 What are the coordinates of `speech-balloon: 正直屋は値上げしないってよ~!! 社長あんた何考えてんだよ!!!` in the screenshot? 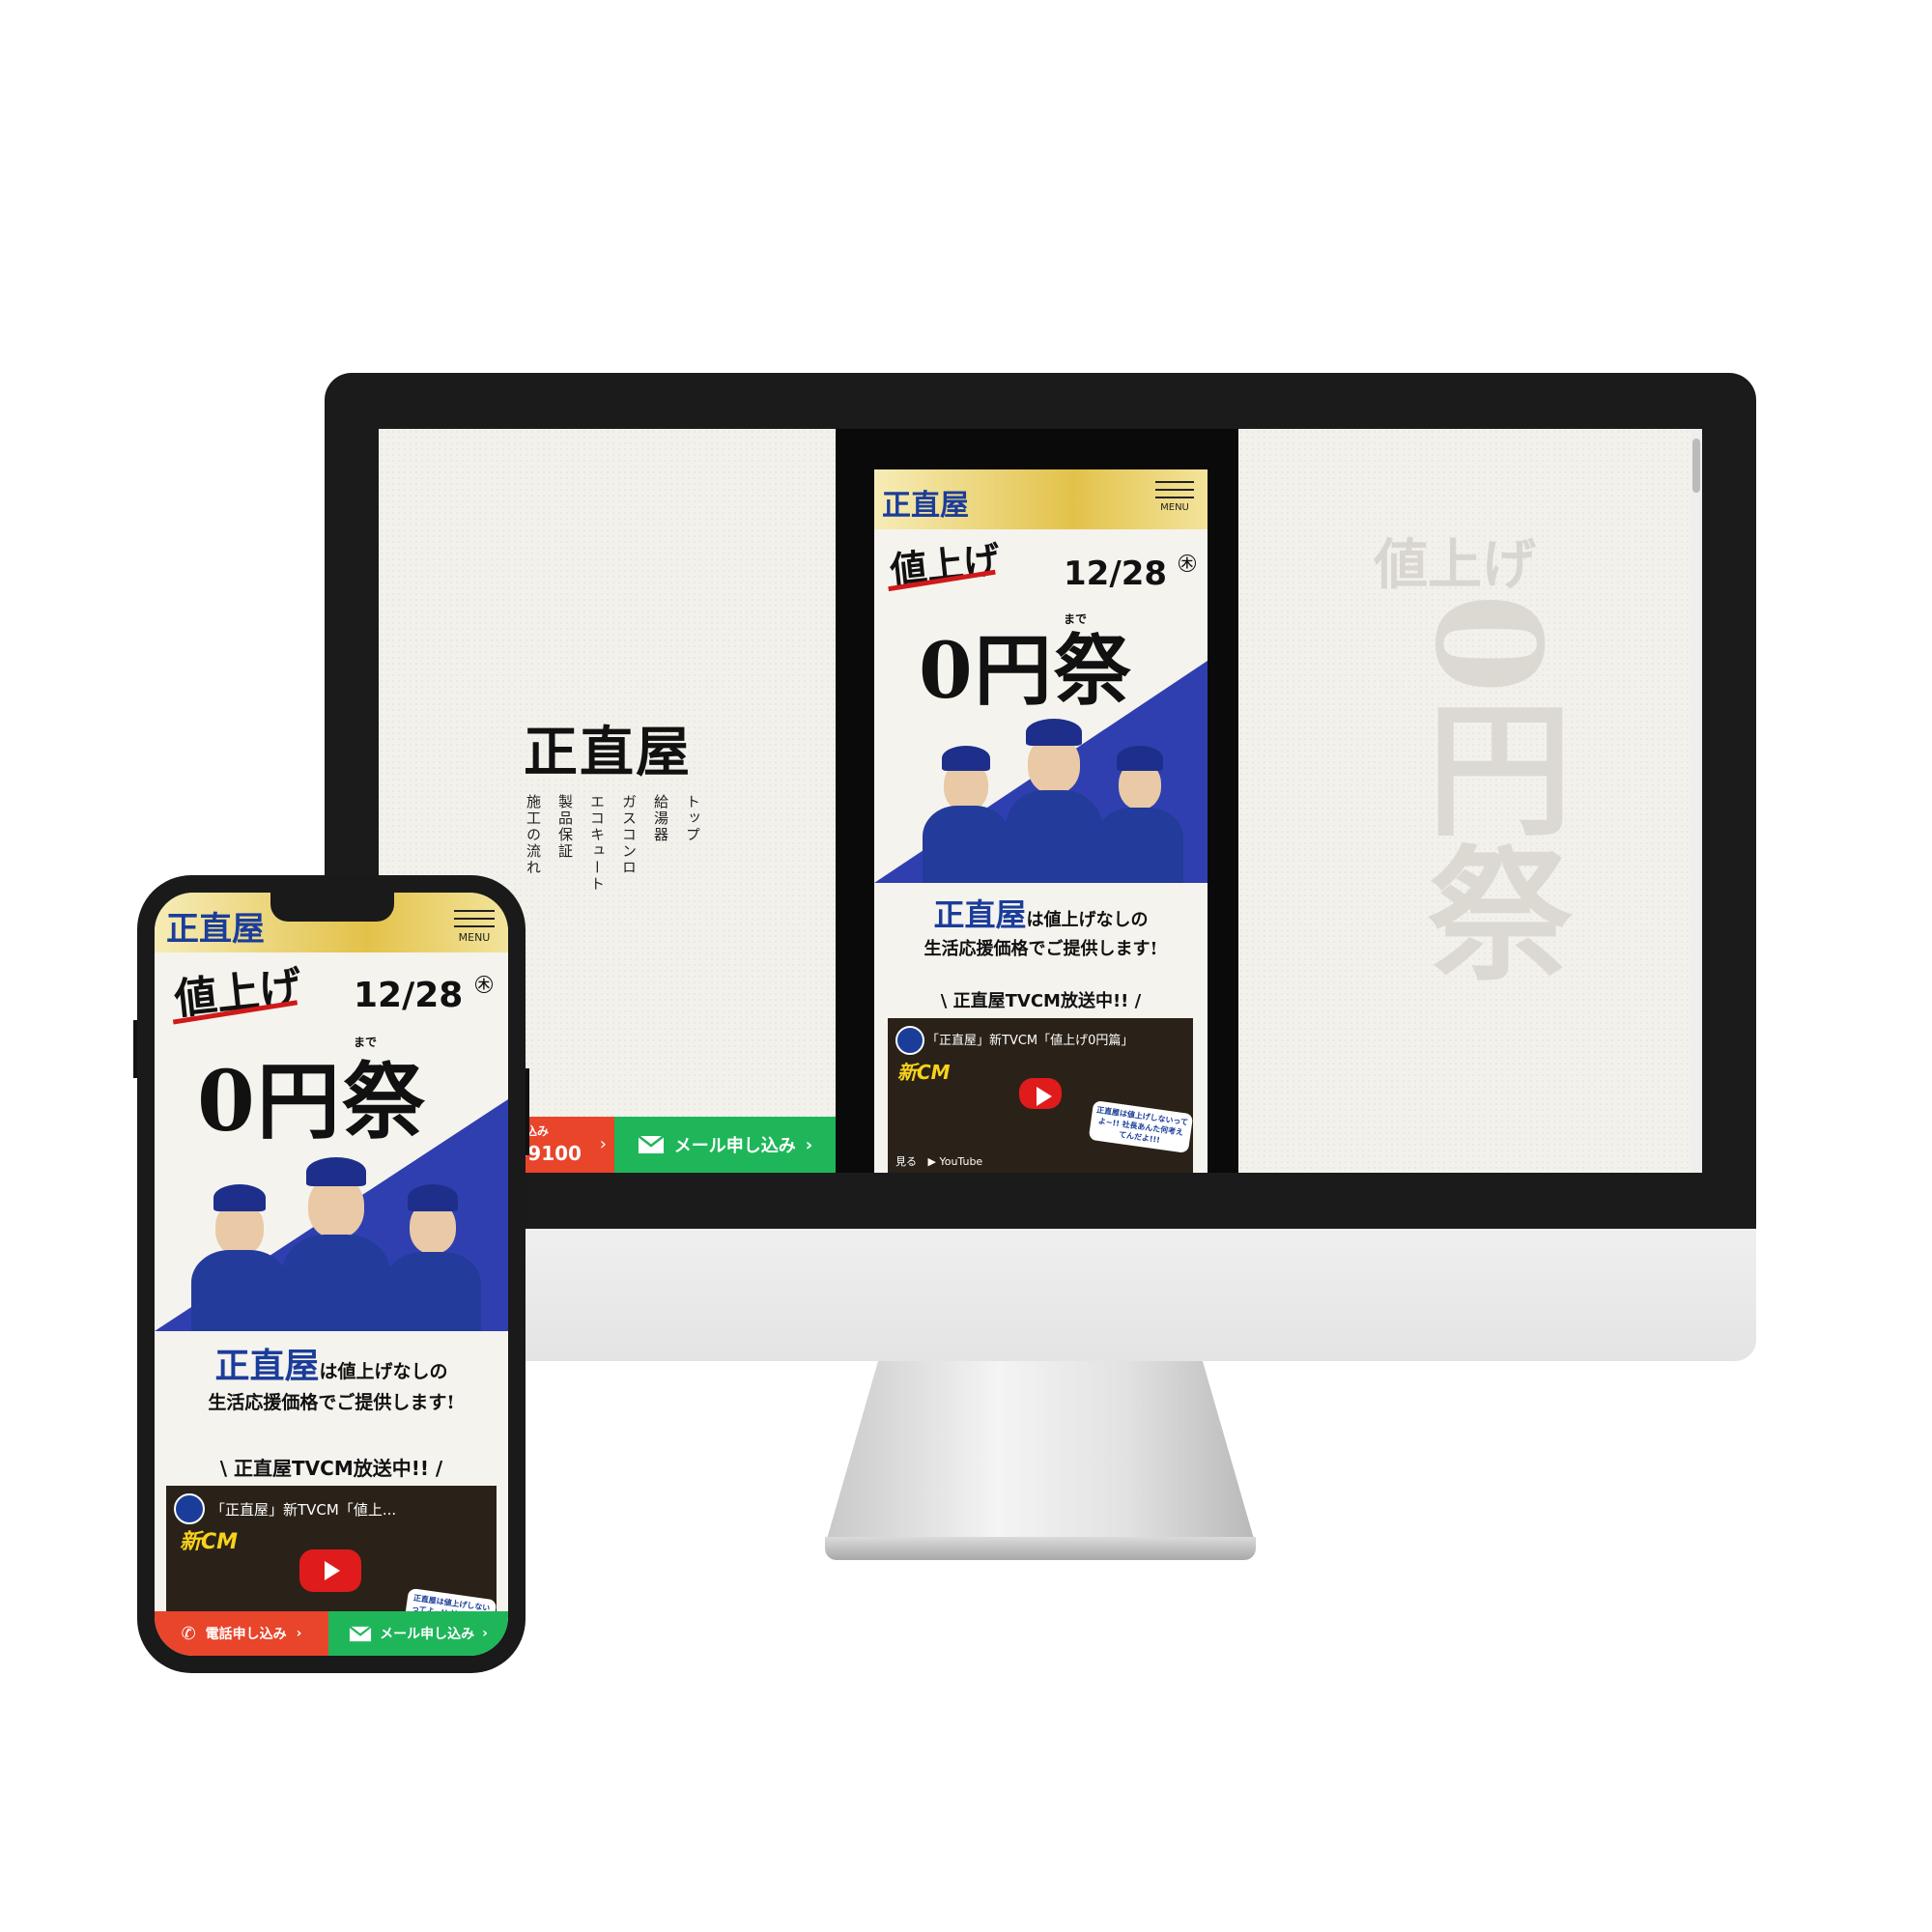 It's located at (1140, 1126).